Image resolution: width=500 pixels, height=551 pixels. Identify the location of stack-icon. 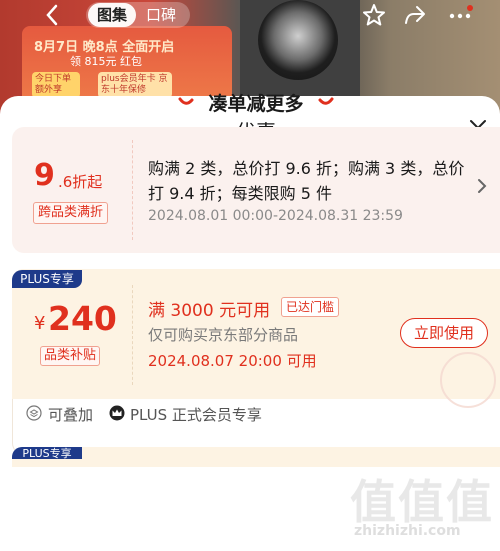
(34, 413).